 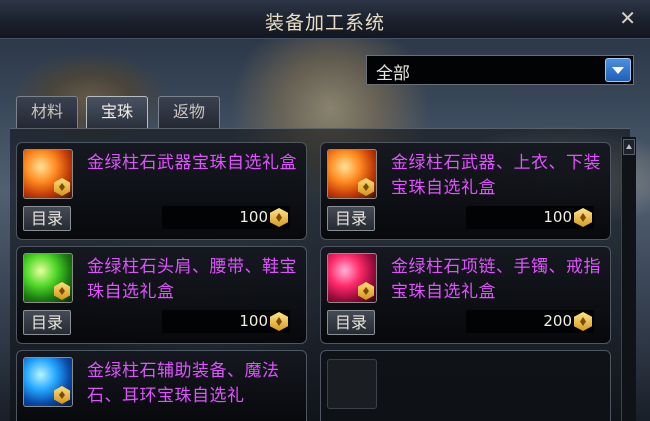 I want to click on empty-item-slot, so click(x=352, y=384).